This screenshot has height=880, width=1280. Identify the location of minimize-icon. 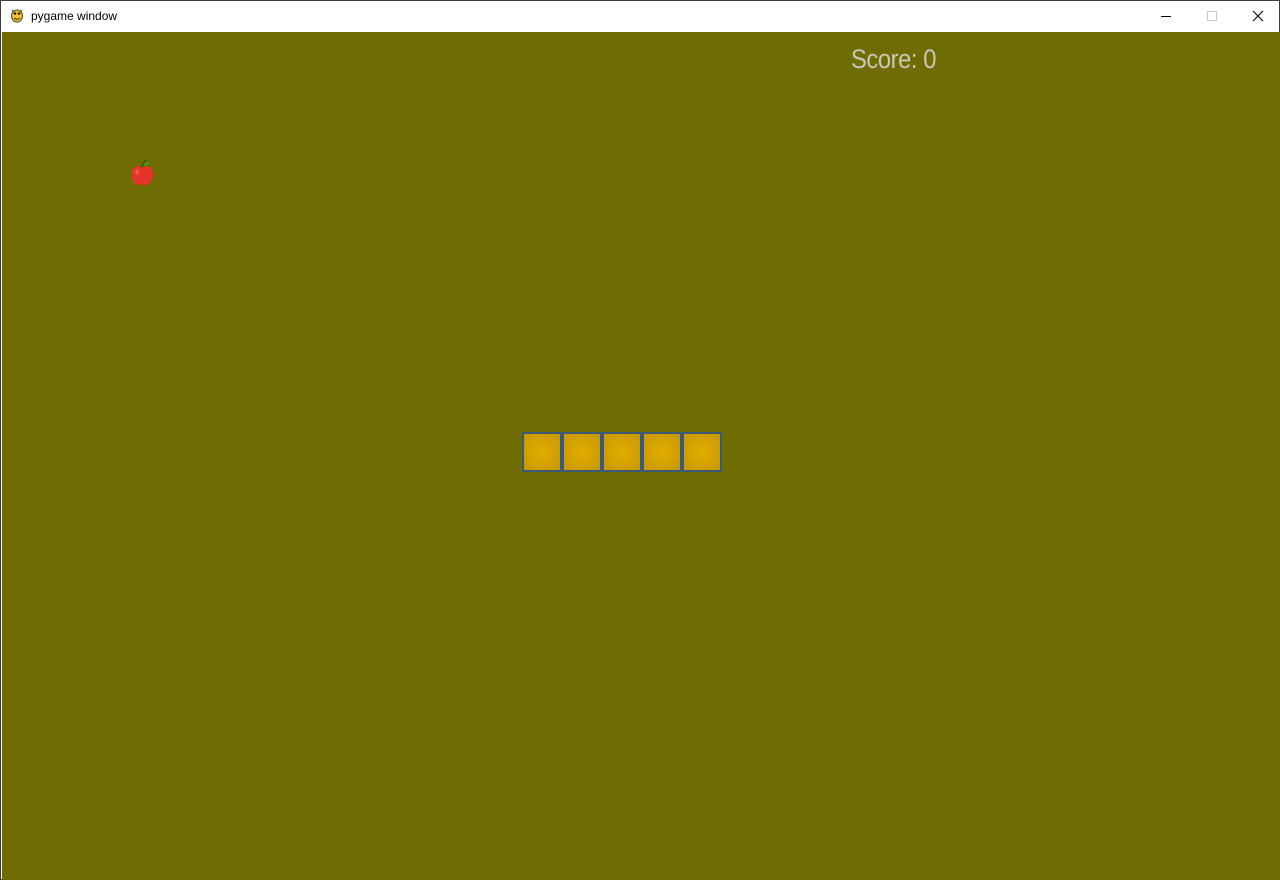
(1166, 16).